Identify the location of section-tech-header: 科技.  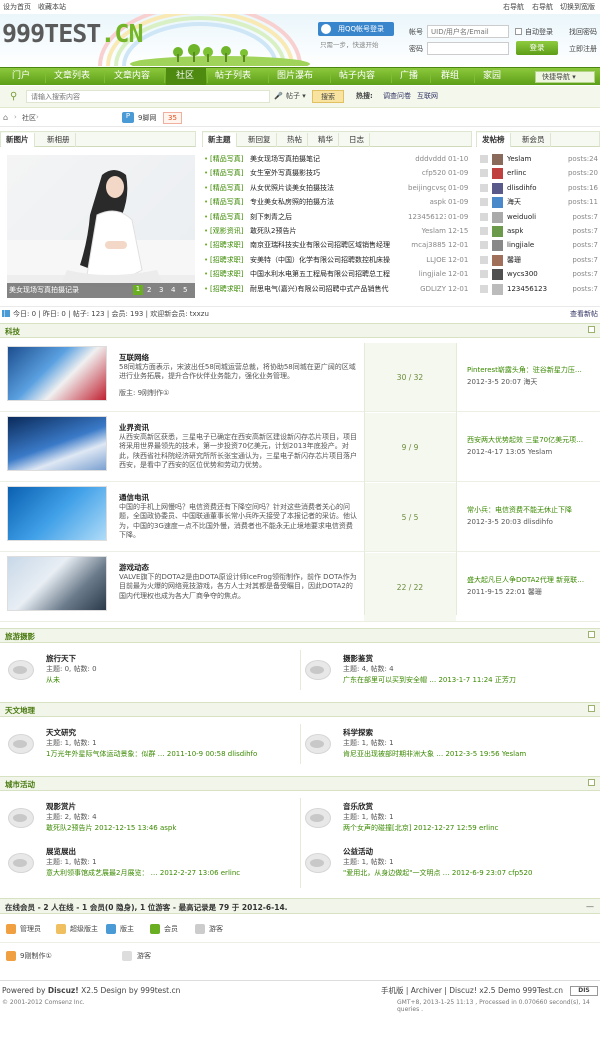
(300, 330).